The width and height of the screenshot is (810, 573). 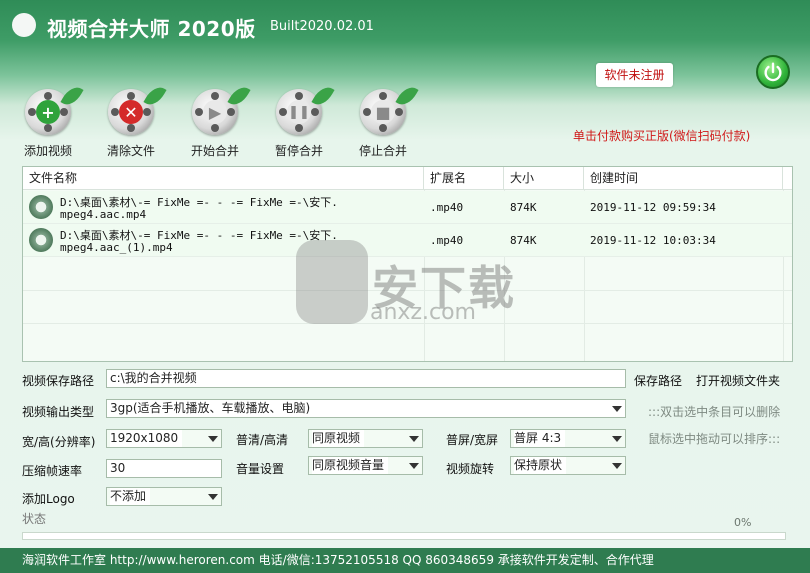 What do you see at coordinates (332, 282) in the screenshot?
I see `watermark-shield-icon` at bounding box center [332, 282].